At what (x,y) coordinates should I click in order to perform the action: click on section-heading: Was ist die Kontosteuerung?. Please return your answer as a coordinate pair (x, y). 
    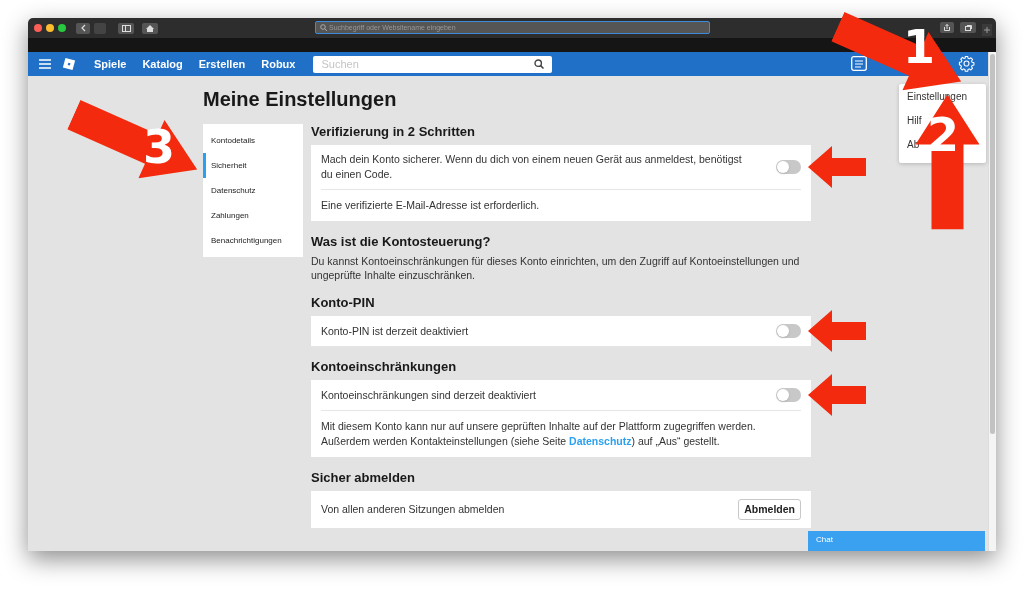
    Looking at the image, I should click on (401, 242).